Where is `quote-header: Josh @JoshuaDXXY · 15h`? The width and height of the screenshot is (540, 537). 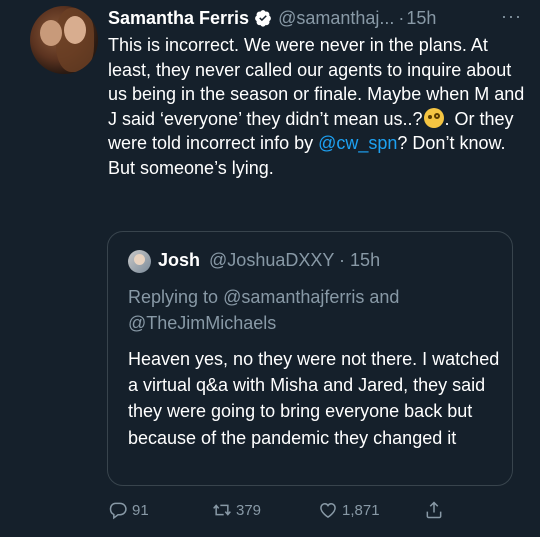
quote-header: Josh @JoshuaDXXY · 15h is located at coordinates (269, 260).